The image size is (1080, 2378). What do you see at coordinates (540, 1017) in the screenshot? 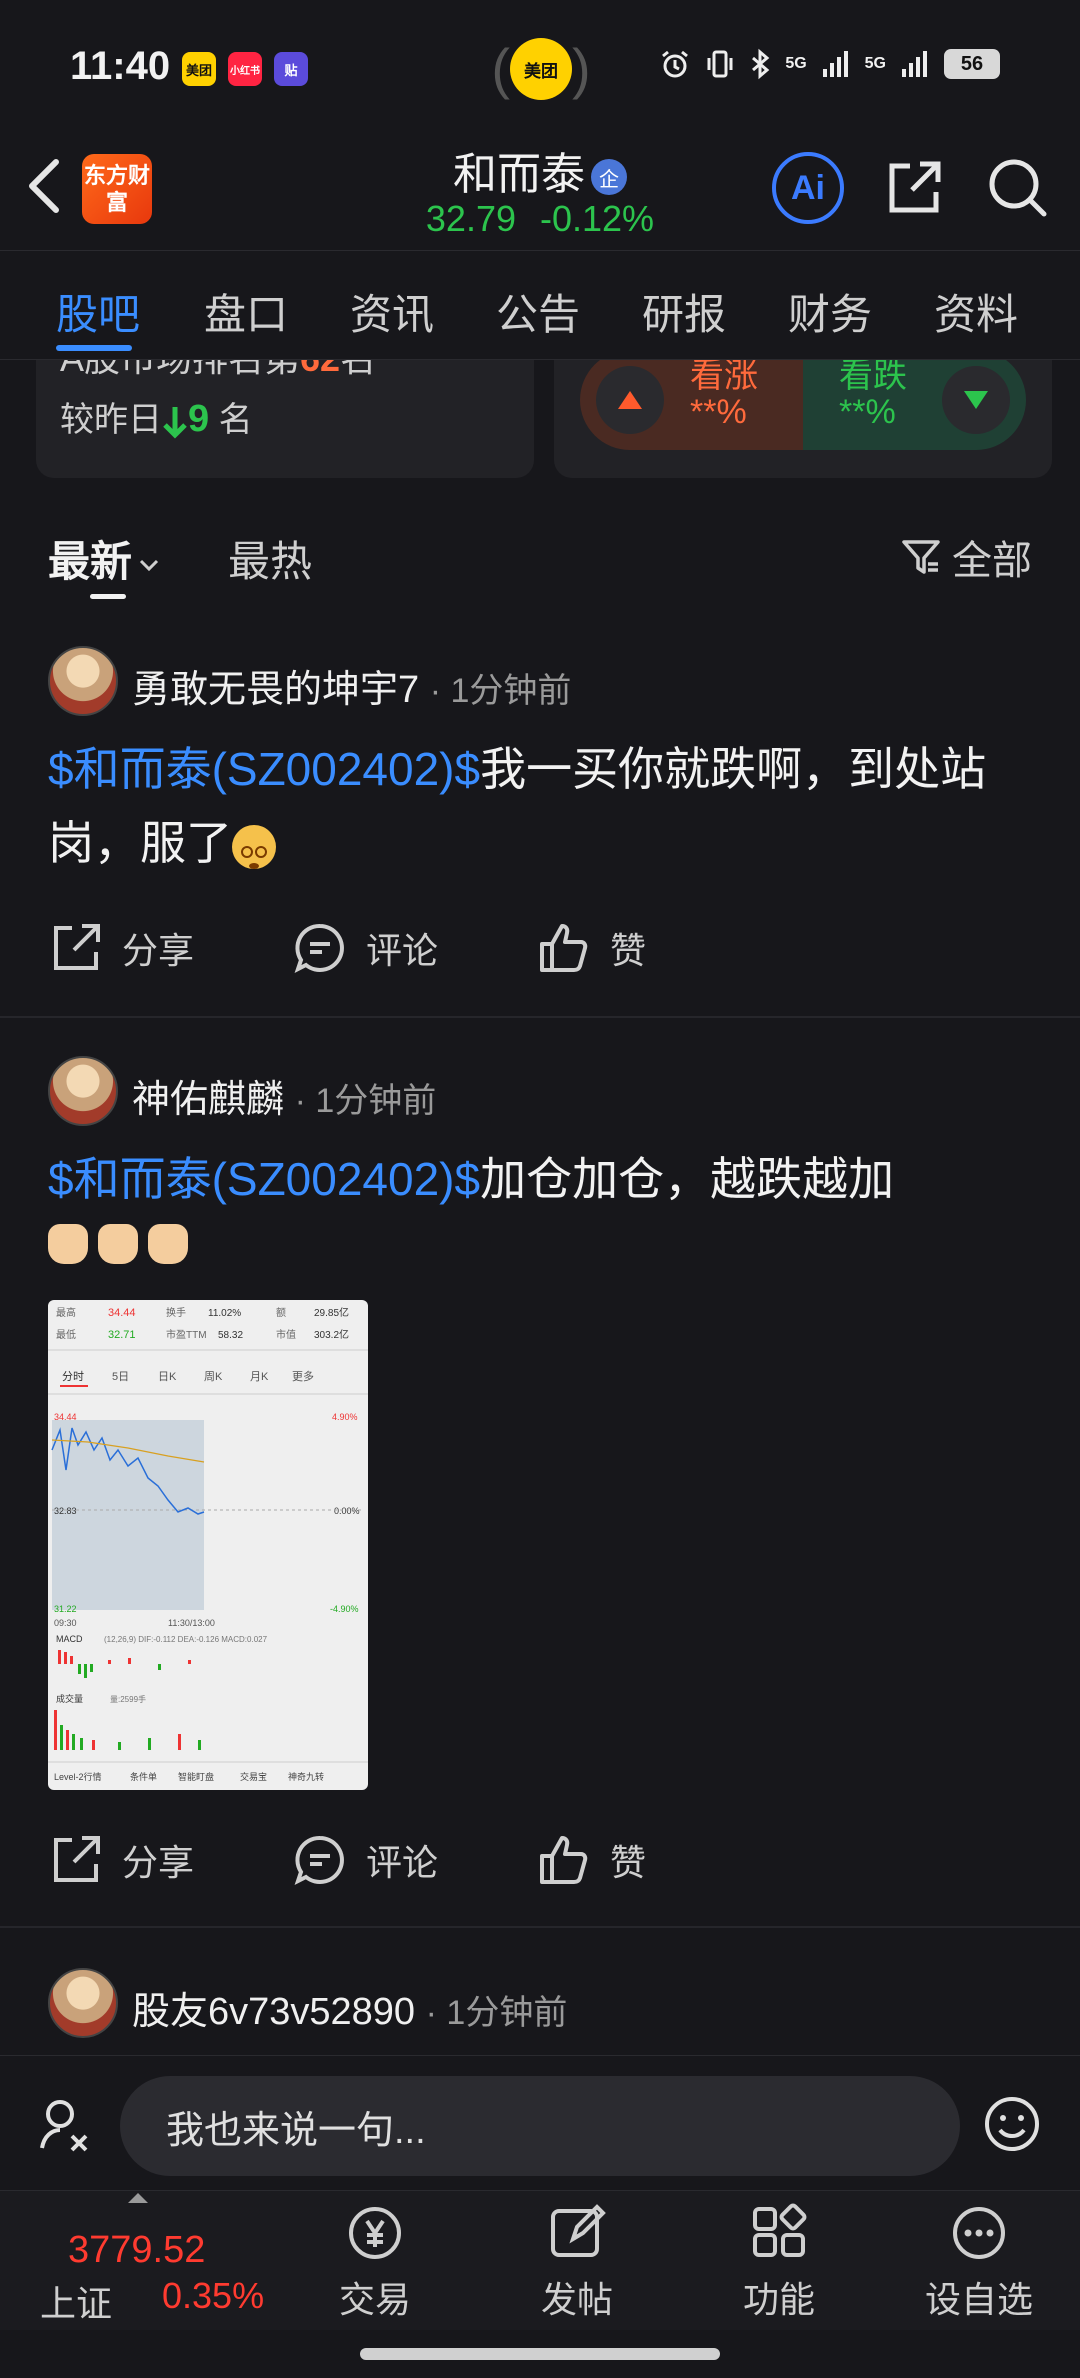
I see `post-divider` at bounding box center [540, 1017].